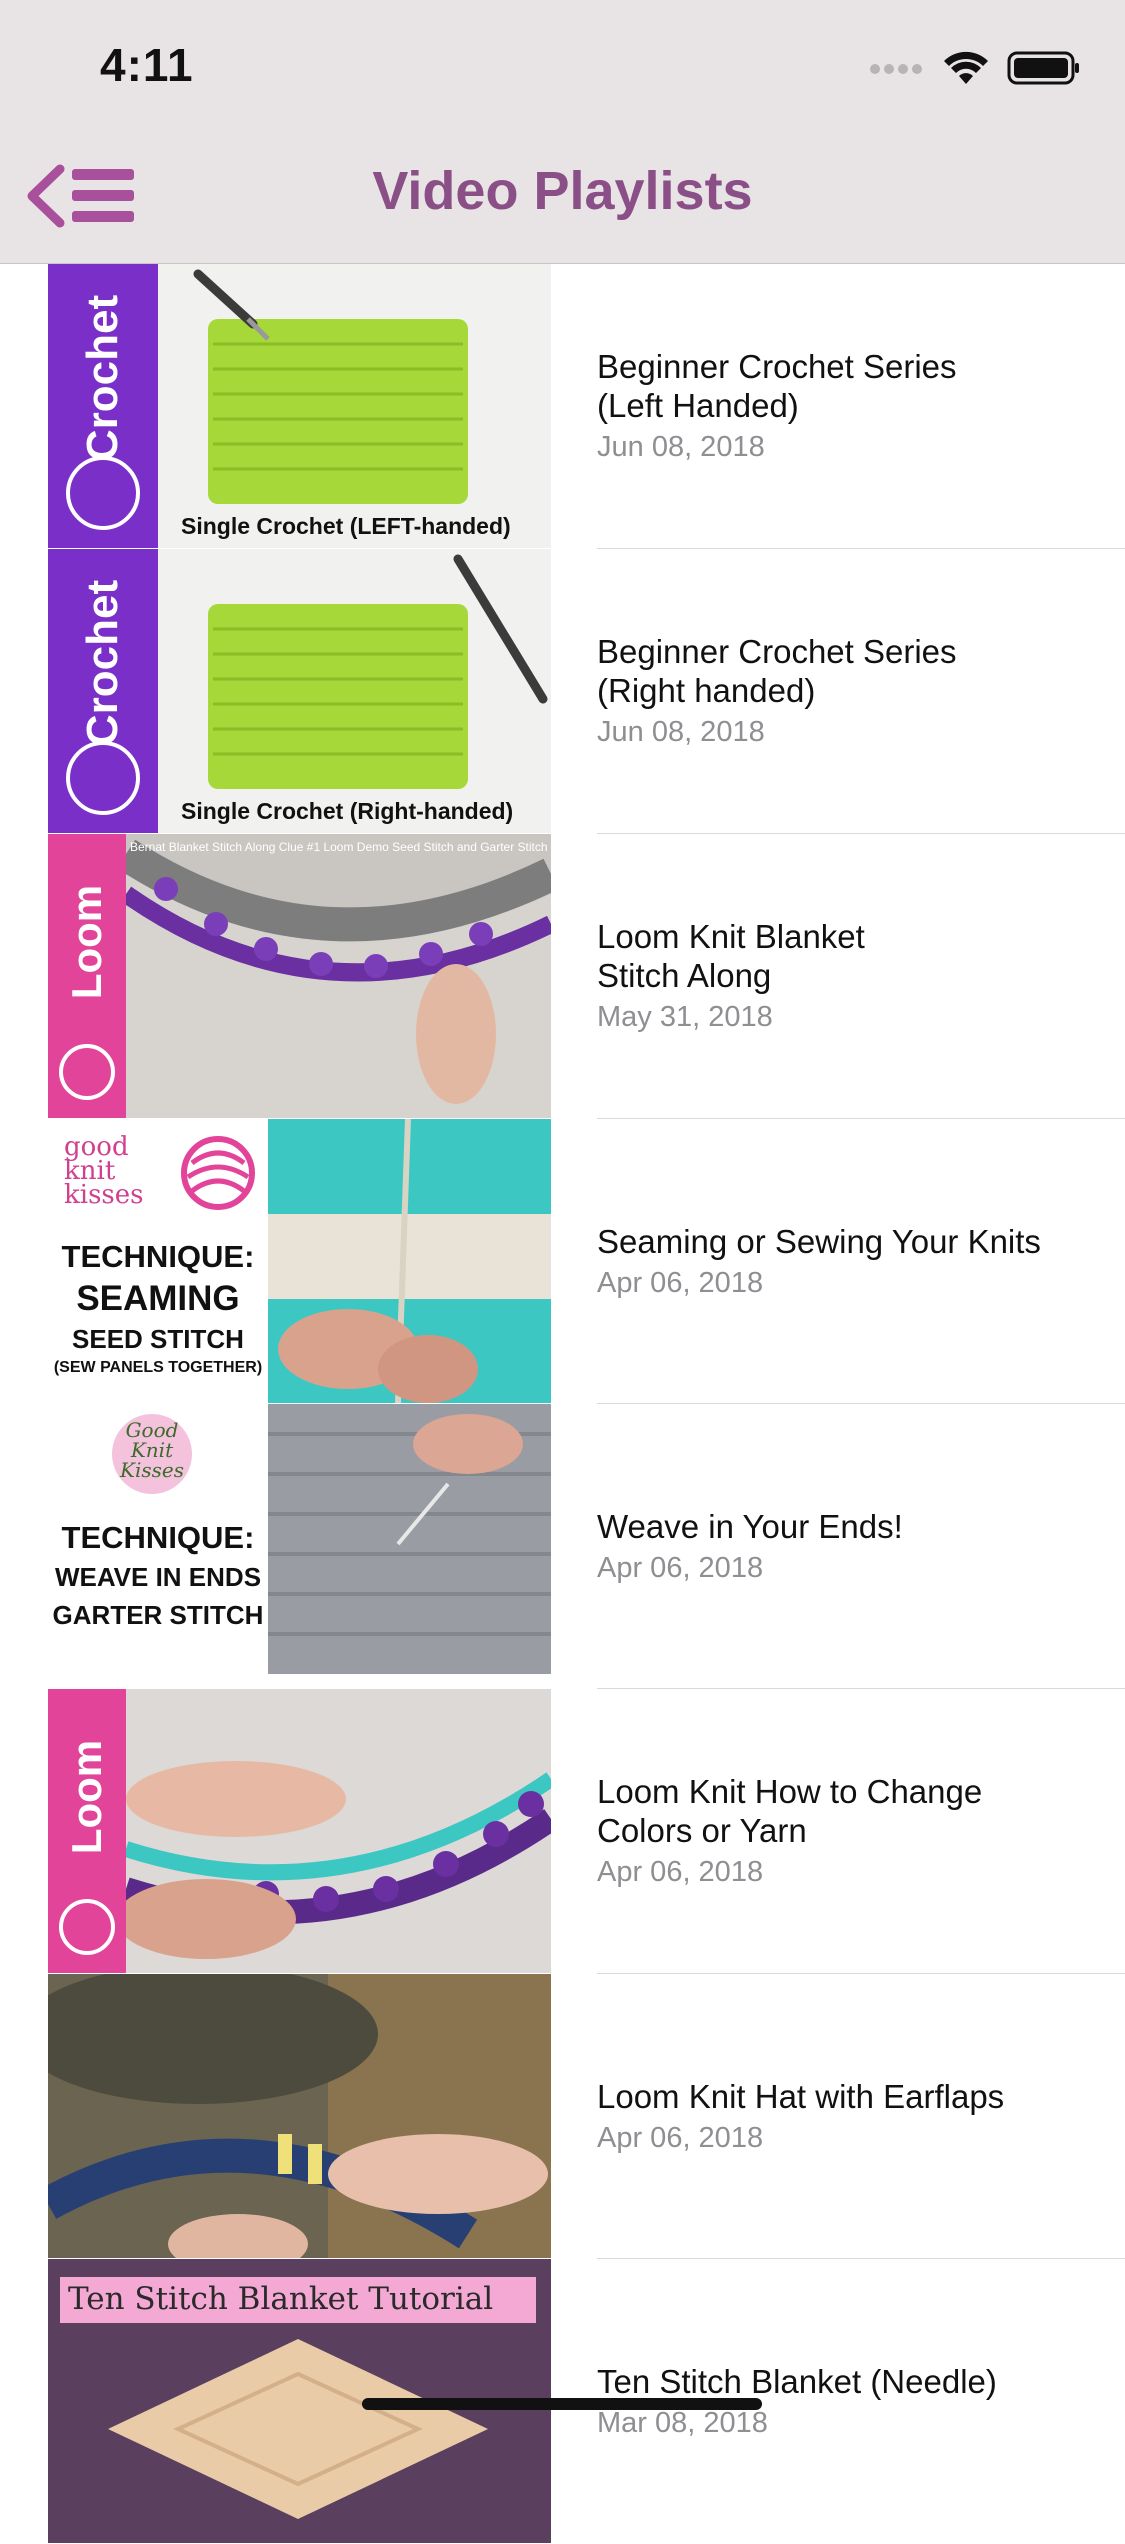 The height and width of the screenshot is (2544, 1125). Describe the element at coordinates (851, 2116) in the screenshot. I see `playlist-info: Loom Knit Hat with Earflaps Apr 06, 2018` at that location.